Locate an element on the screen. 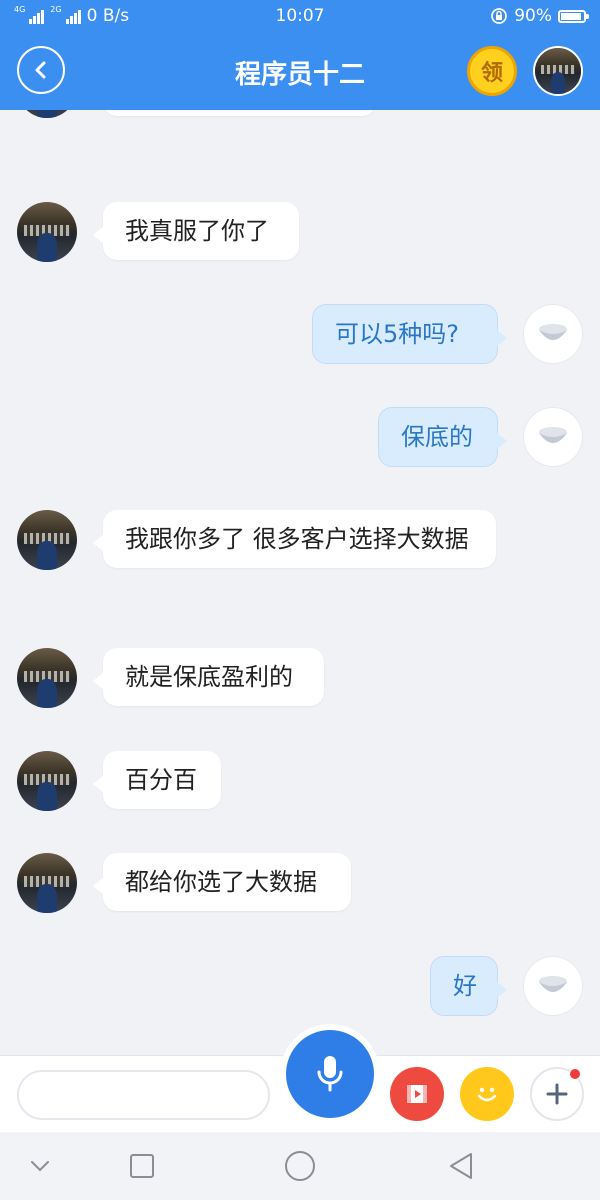 The image size is (600, 1200). plus-icon is located at coordinates (557, 1094).